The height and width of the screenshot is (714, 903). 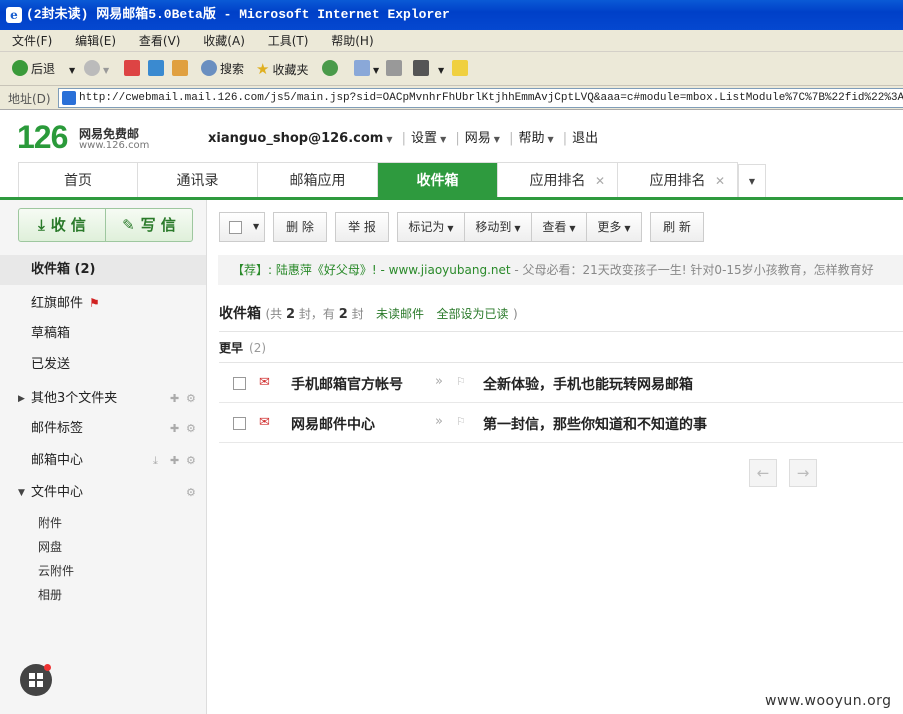 I want to click on menu-help: 帮助(H), so click(x=352, y=41).